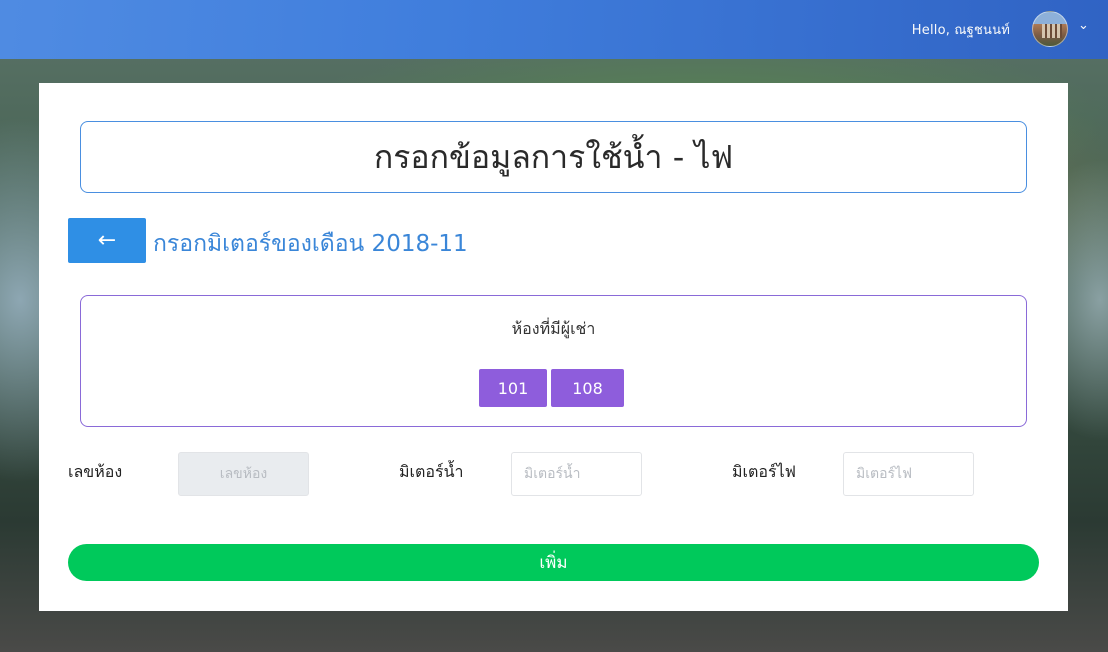 This screenshot has width=1108, height=652. What do you see at coordinates (1083, 25) in the screenshot?
I see `chevron-down-icon: ⌄` at bounding box center [1083, 25].